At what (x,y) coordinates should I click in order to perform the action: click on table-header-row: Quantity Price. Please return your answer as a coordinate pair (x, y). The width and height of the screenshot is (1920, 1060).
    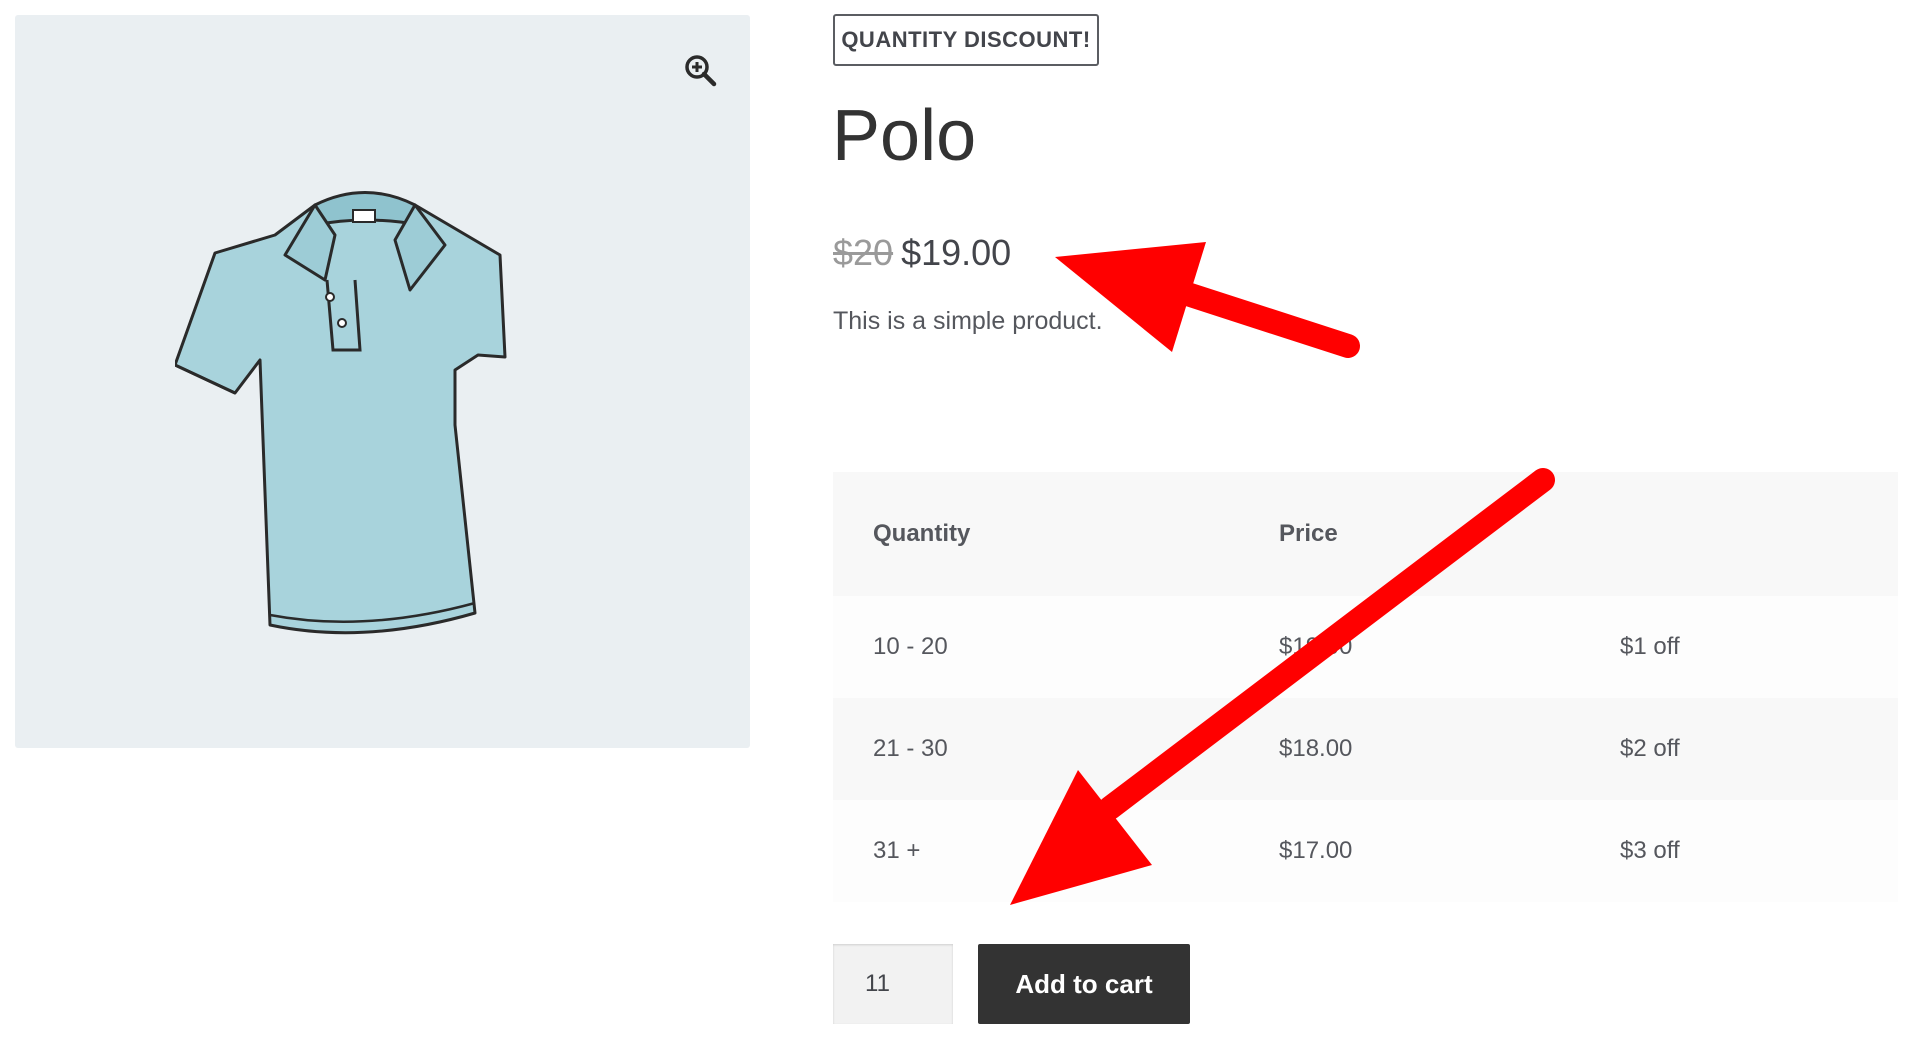
    Looking at the image, I should click on (1365, 534).